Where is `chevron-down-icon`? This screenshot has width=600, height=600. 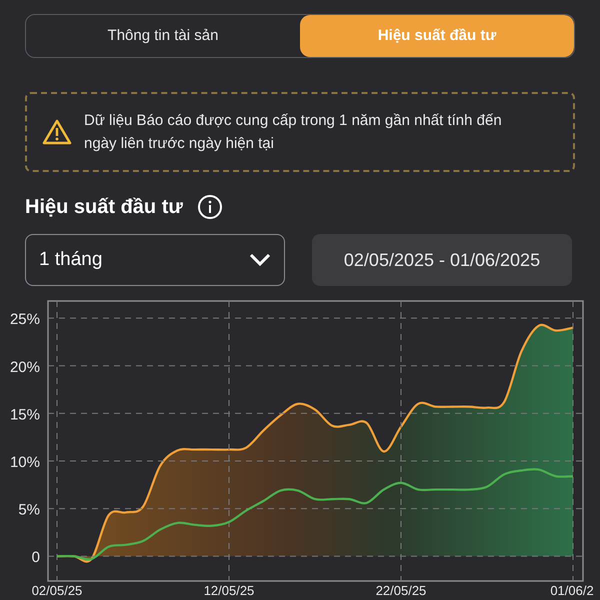 chevron-down-icon is located at coordinates (260, 260).